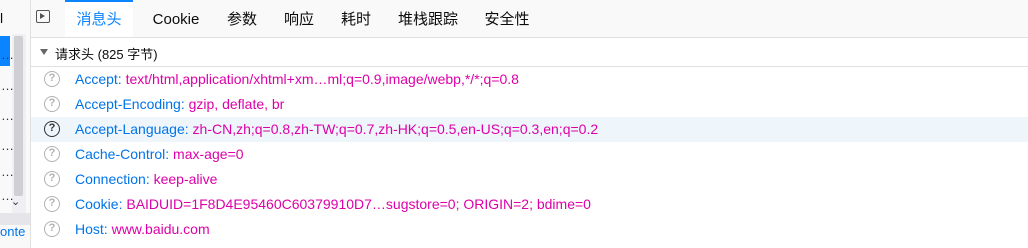  Describe the element at coordinates (208, 154) in the screenshot. I see `header-value: max-age=0` at that location.